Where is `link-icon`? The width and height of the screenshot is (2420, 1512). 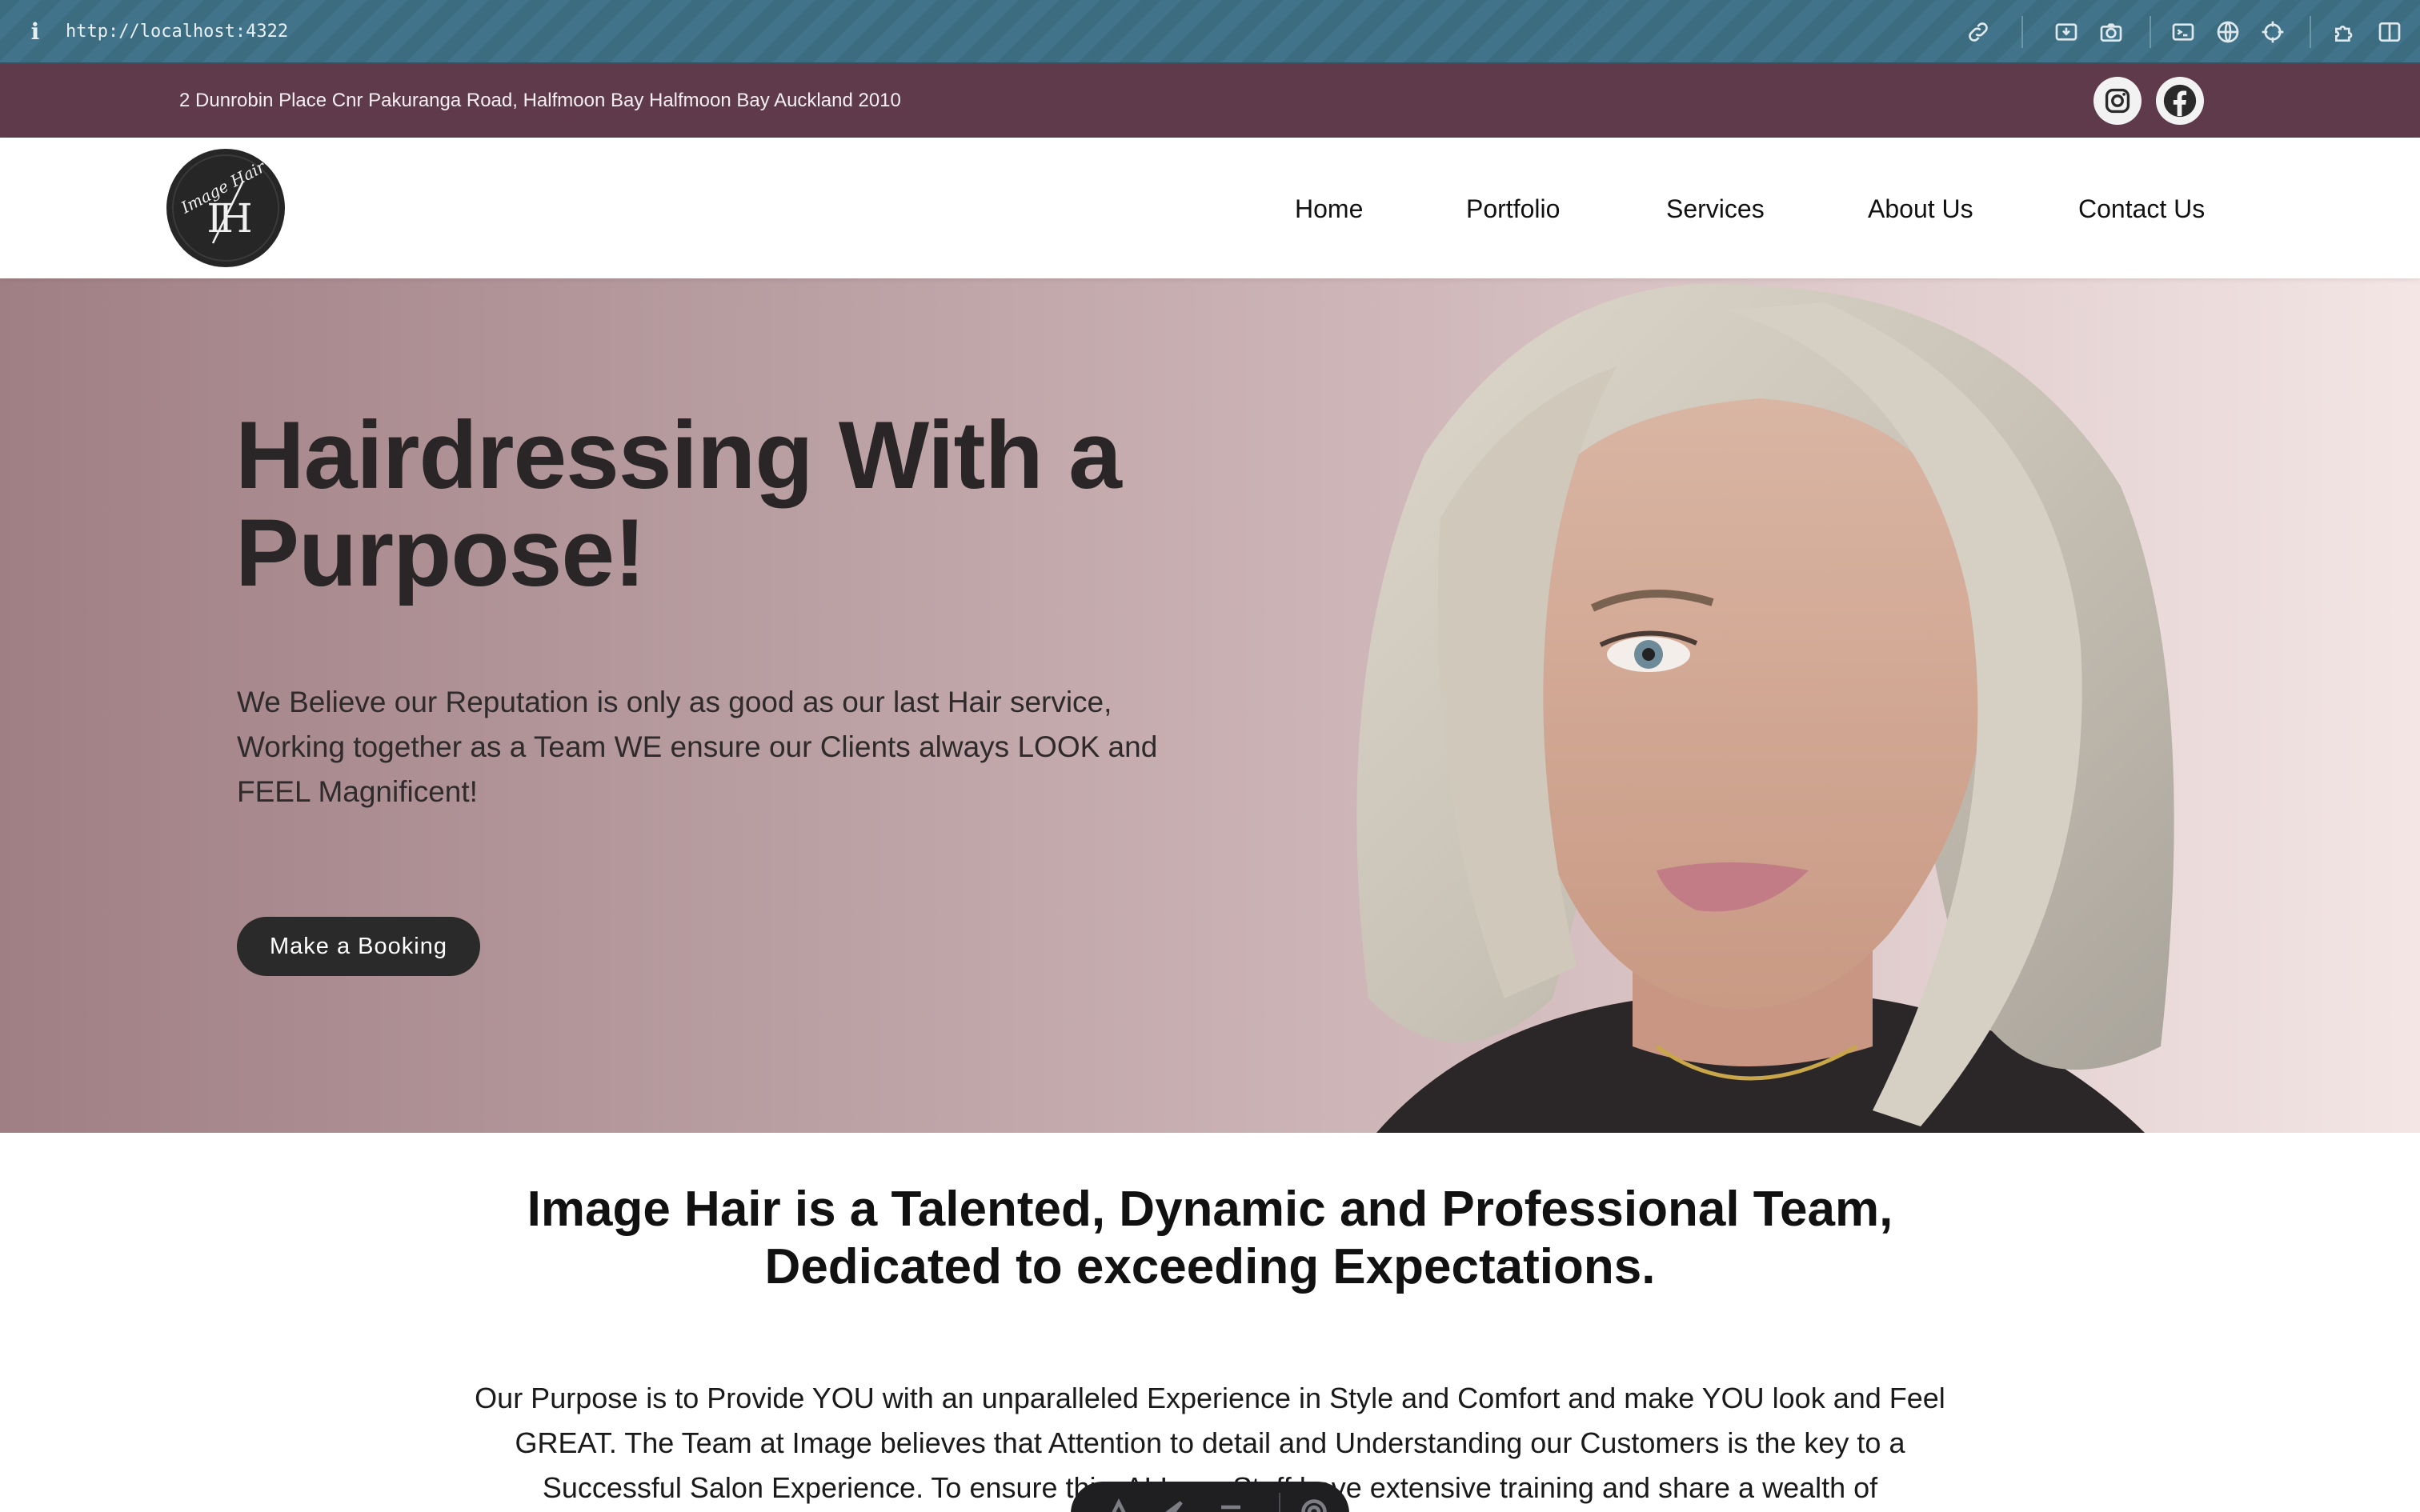
link-icon is located at coordinates (1978, 32).